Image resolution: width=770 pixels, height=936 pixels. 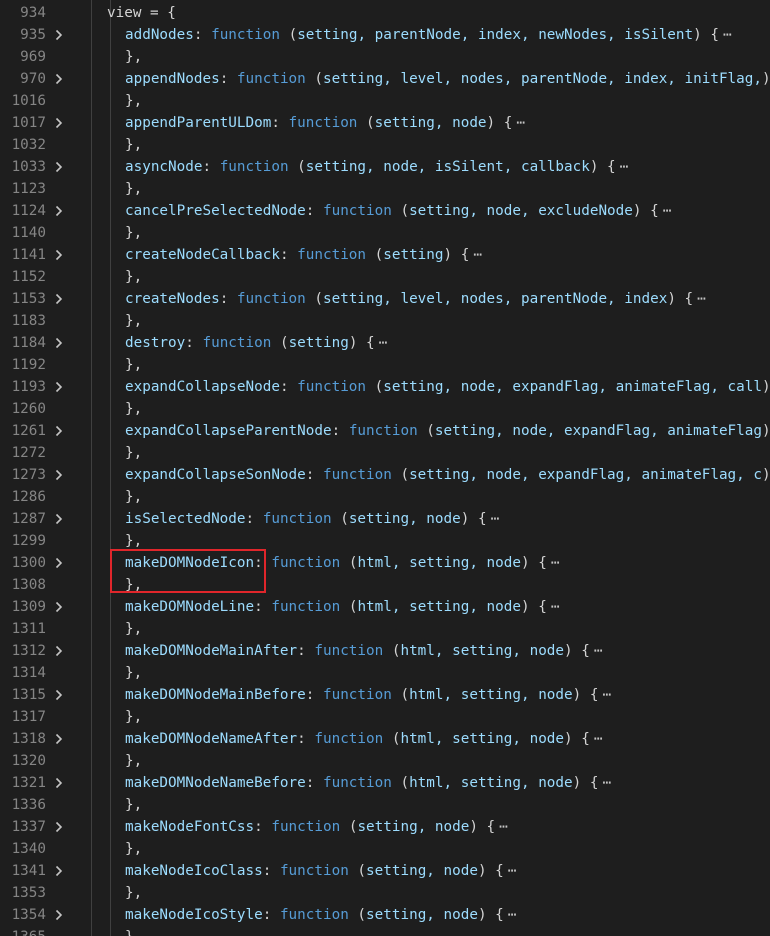 I want to click on method-name: appendNodes, so click(x=172, y=79).